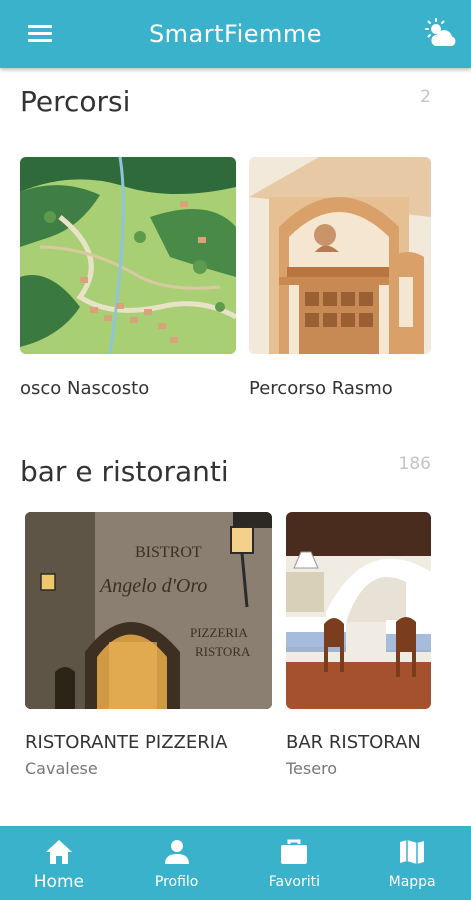 Image resolution: width=471 pixels, height=900 pixels. I want to click on restaurant-photo, so click(358, 610).